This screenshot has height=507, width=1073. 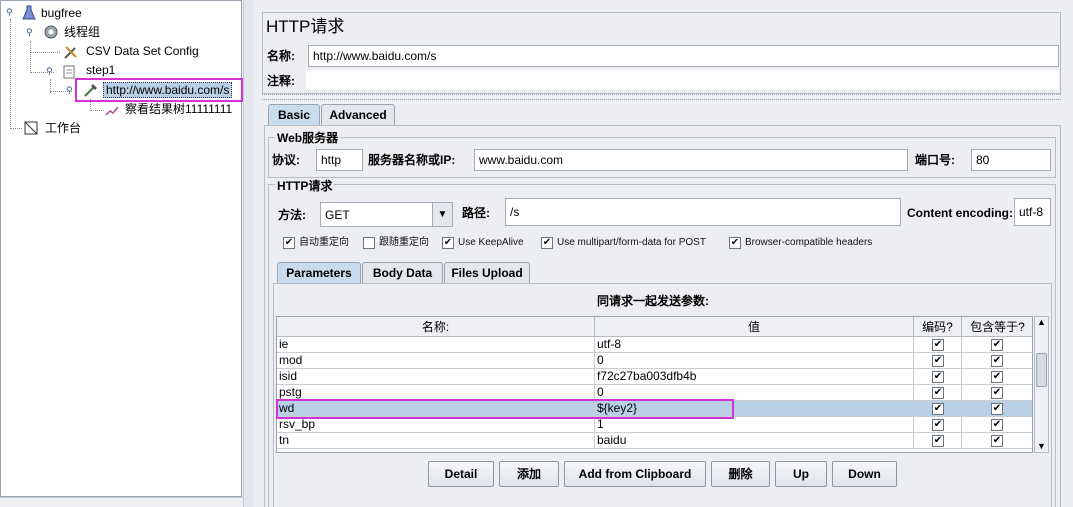 What do you see at coordinates (308, 138) in the screenshot?
I see `web-server-heading: Web服务器` at bounding box center [308, 138].